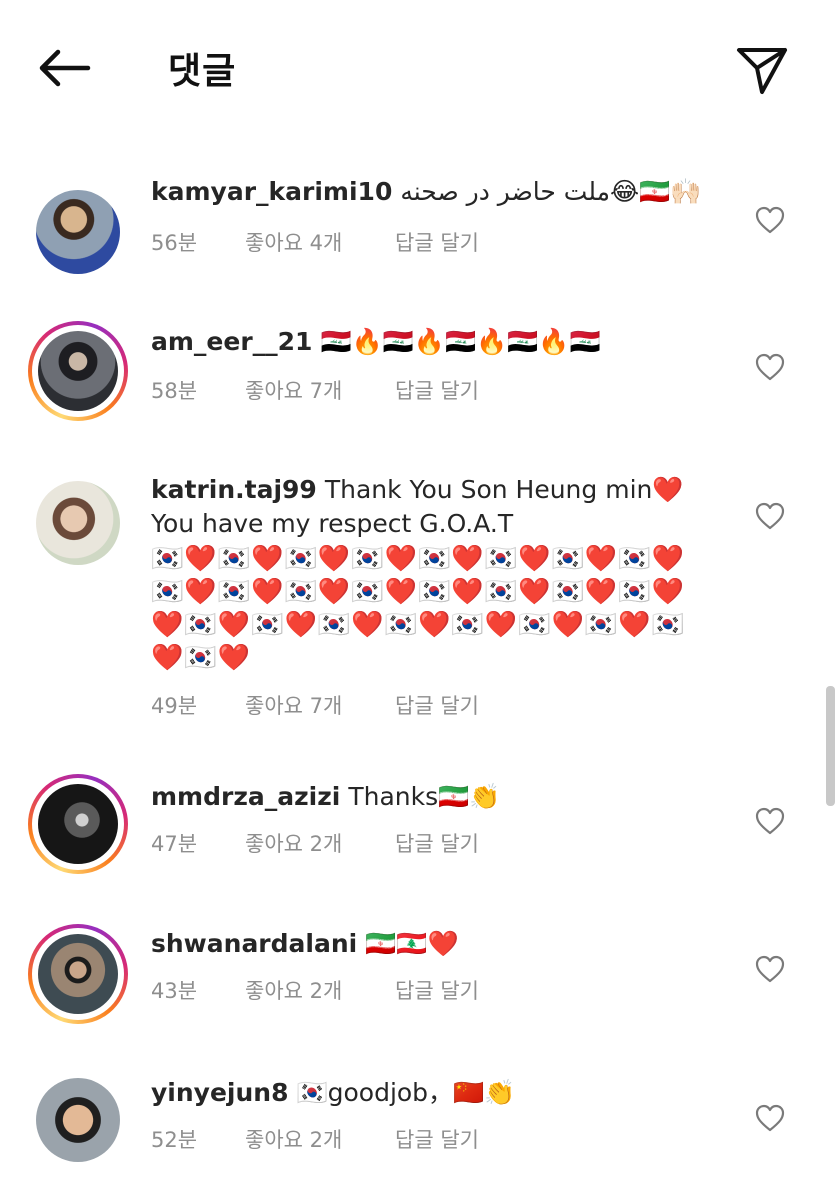 The height and width of the screenshot is (1200, 835). What do you see at coordinates (460, 341) in the screenshot?
I see `comment-text: 🇮🇶🔥🇮🇶🔥🇮🇶🔥🇮🇶🔥🇮🇶` at bounding box center [460, 341].